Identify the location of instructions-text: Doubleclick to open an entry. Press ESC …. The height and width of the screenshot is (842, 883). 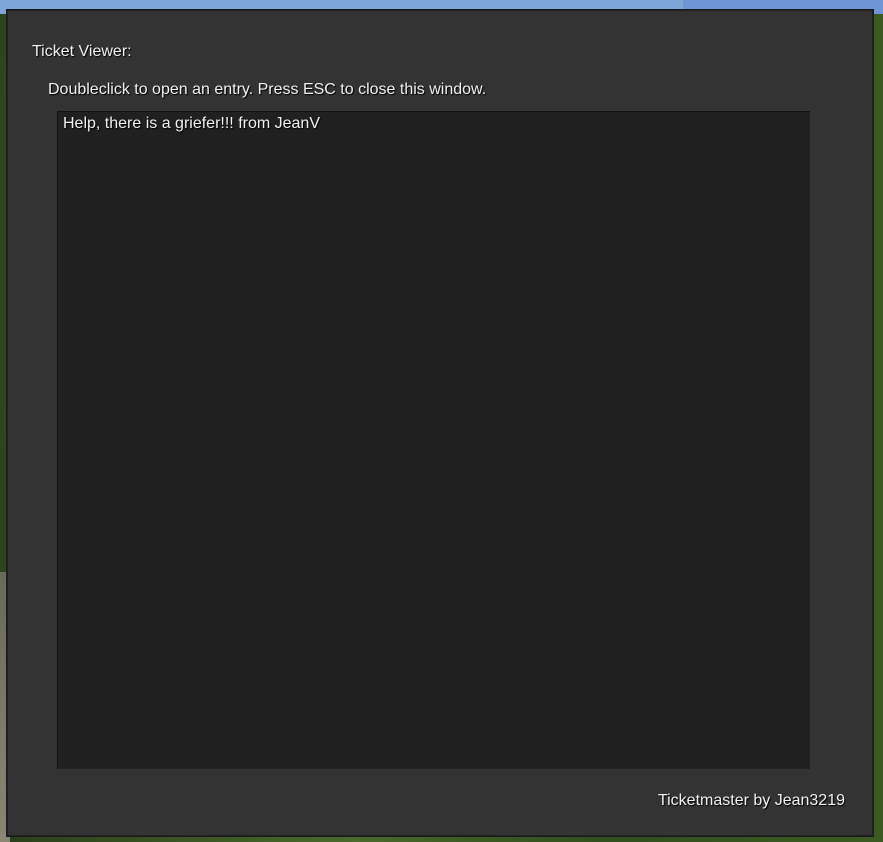
(267, 89).